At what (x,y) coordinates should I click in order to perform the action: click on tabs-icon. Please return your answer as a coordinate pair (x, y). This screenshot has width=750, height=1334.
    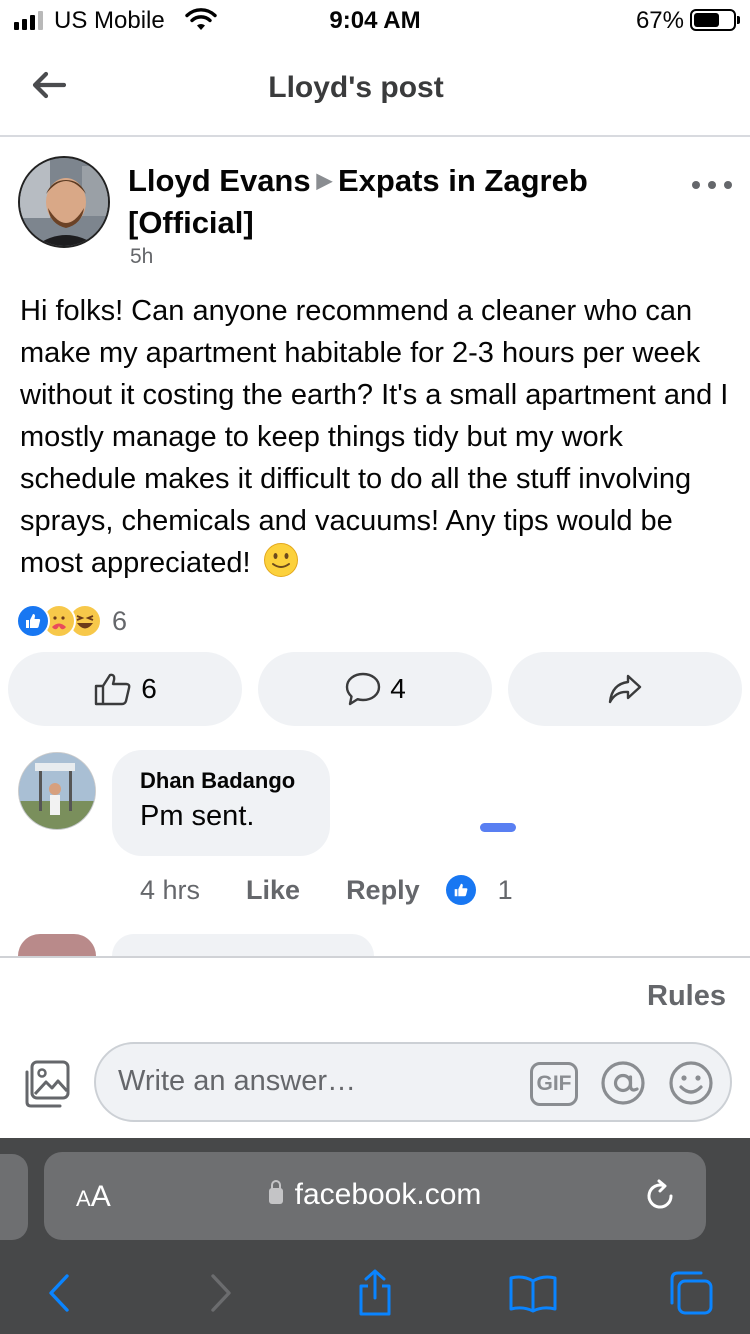
    Looking at the image, I should click on (691, 1293).